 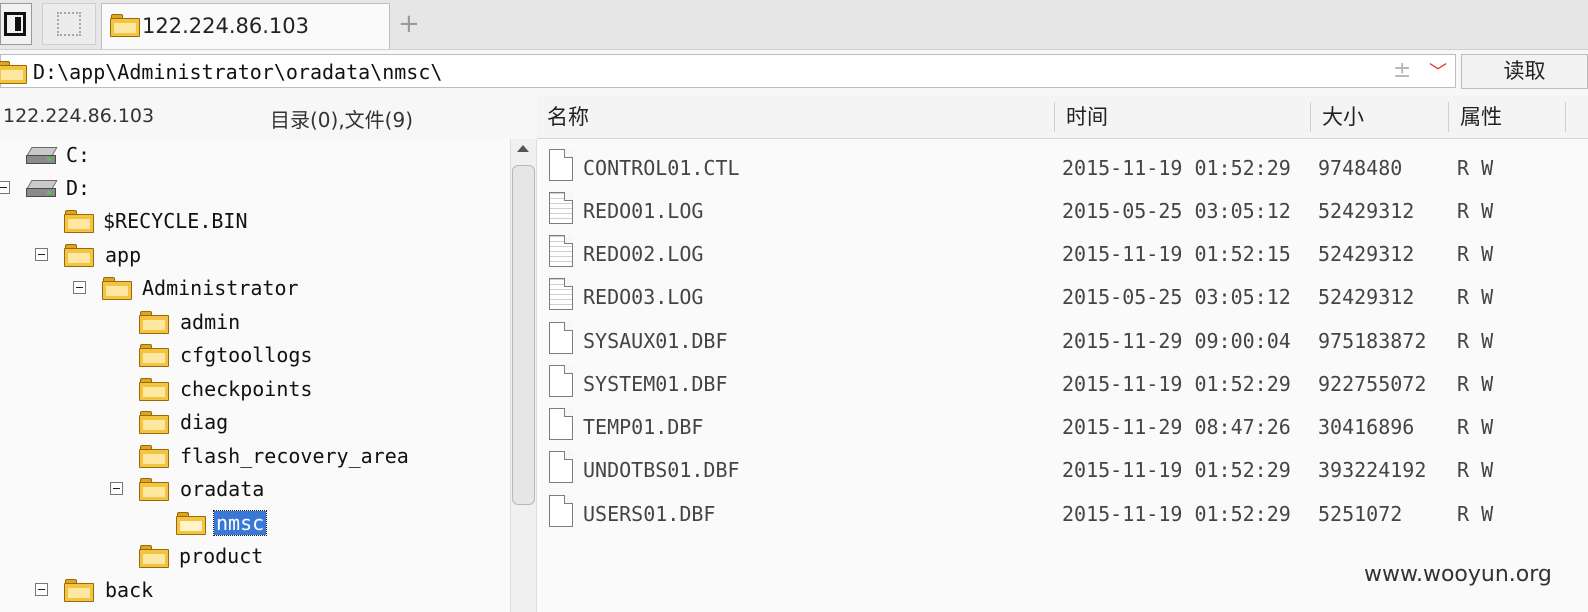 What do you see at coordinates (255, 256) in the screenshot?
I see `tree-item-app: app` at bounding box center [255, 256].